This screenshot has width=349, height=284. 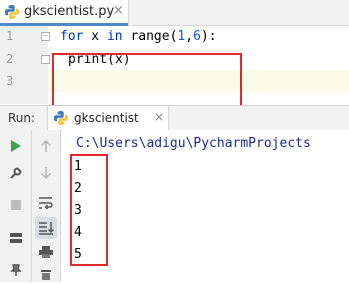 I want to click on code-line-1: for x in range(1,6):, so click(x=138, y=36).